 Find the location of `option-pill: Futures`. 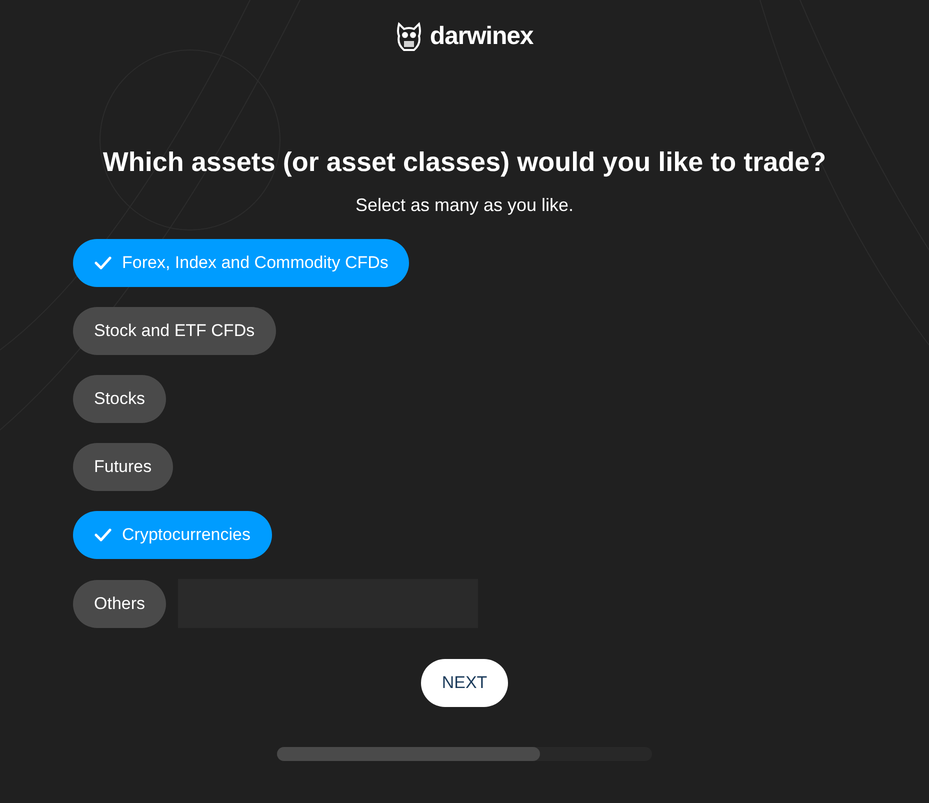

option-pill: Futures is located at coordinates (123, 467).